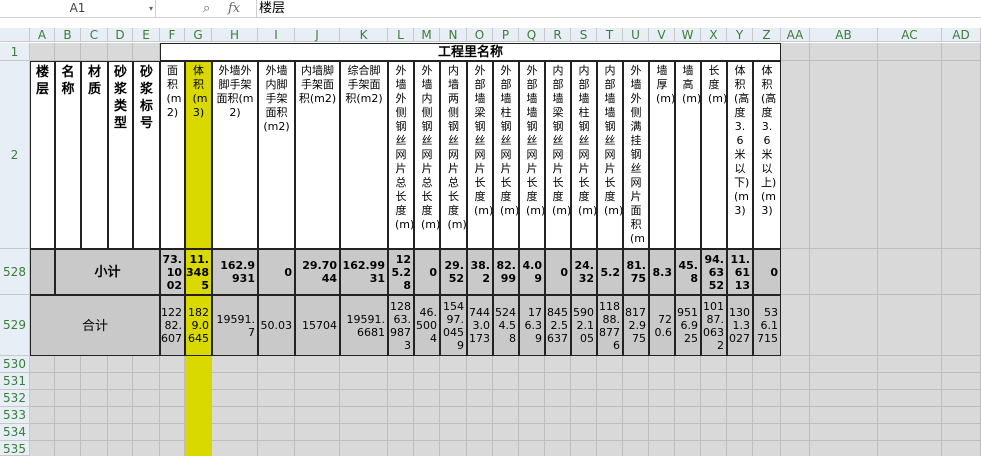  I want to click on subtotal-cell-F: 73.1002, so click(172, 272).